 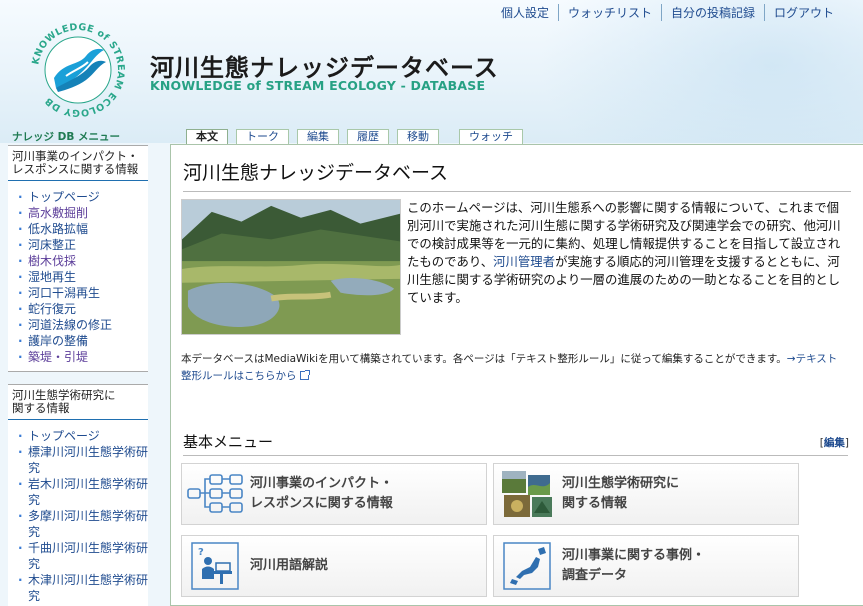 What do you see at coordinates (83, 293) in the screenshot?
I see `sidebar-item-tidal-flat-restoration: 河口干潟再生` at bounding box center [83, 293].